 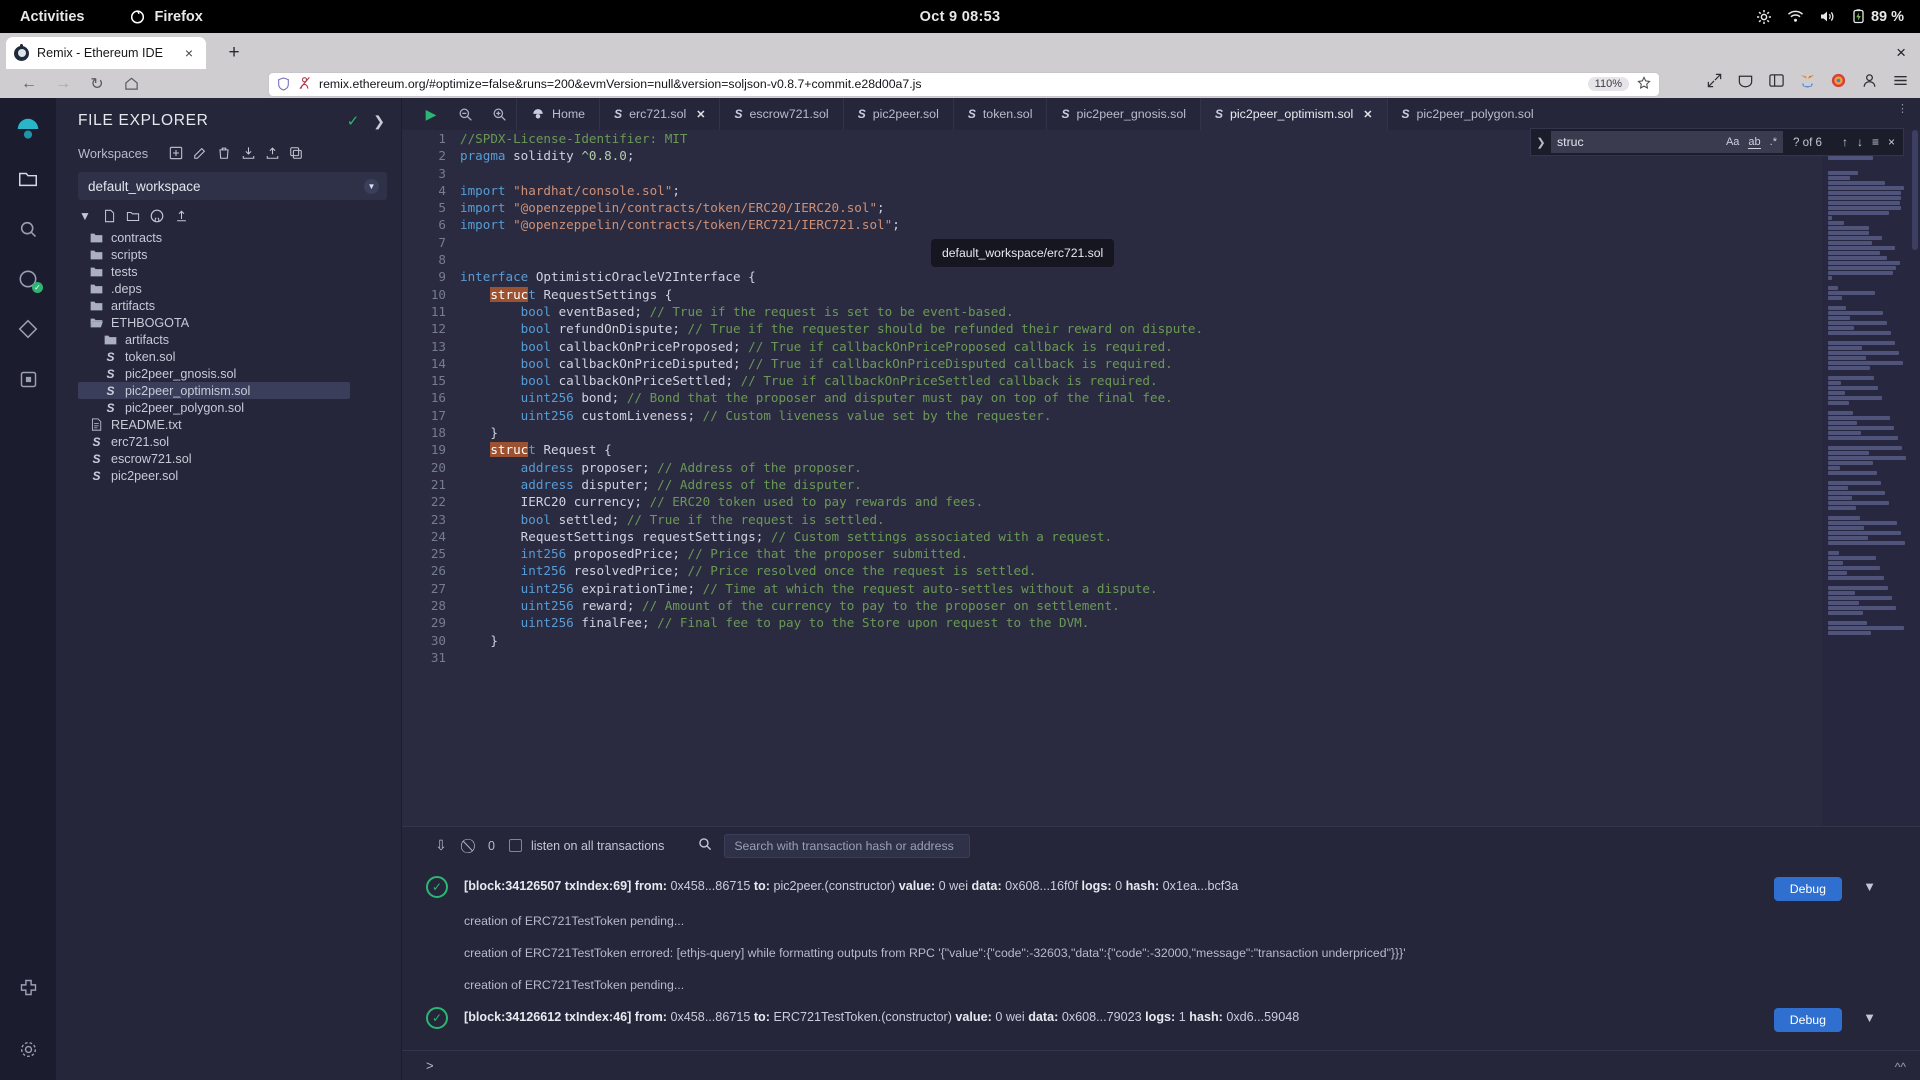 I want to click on tree-item-pic2peer-polygon-sol: Spic2peer_polygon.sol, so click(x=239, y=407).